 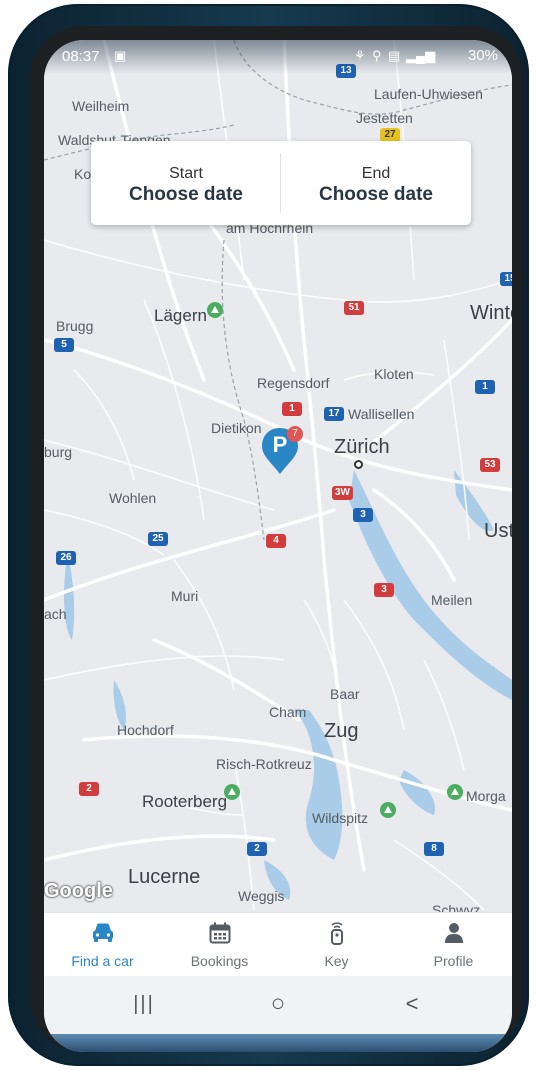 I want to click on nav-key: Key, so click(x=336, y=945).